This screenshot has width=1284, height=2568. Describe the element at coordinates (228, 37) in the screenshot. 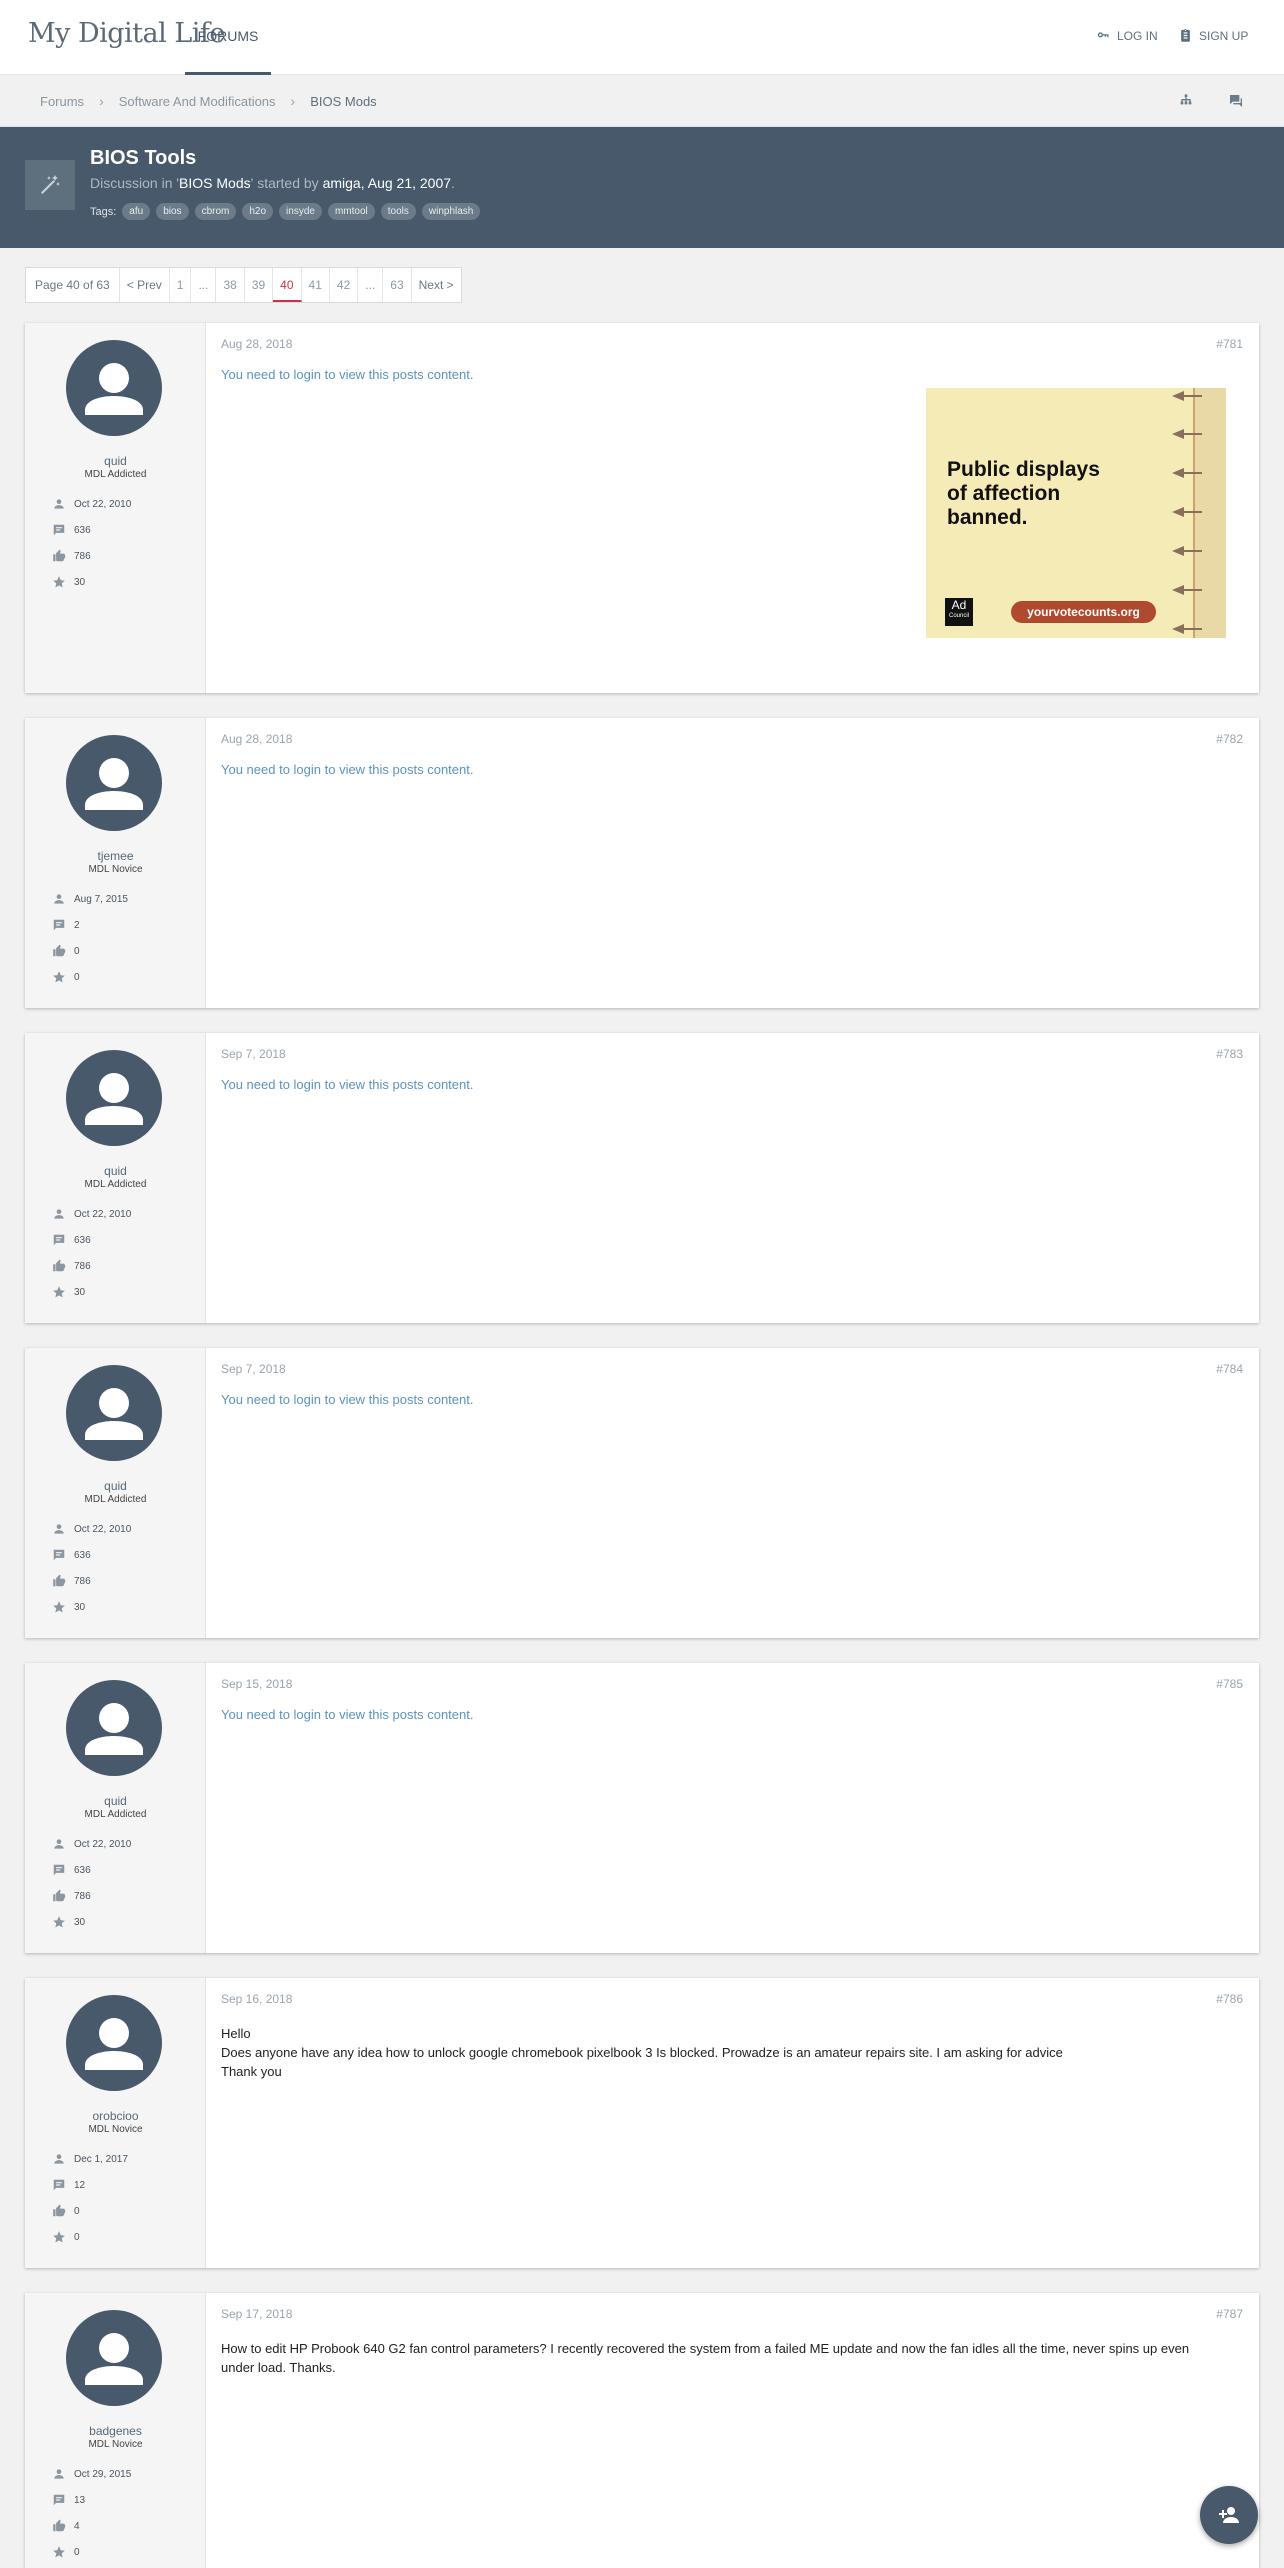

I see `nav-tab-forums: FORUMS` at that location.